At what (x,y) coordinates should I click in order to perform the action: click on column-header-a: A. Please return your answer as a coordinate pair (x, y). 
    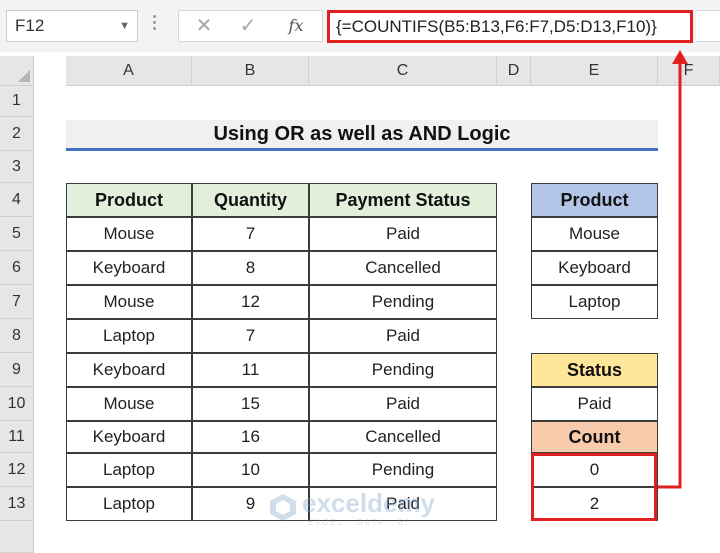
    Looking at the image, I should click on (129, 71).